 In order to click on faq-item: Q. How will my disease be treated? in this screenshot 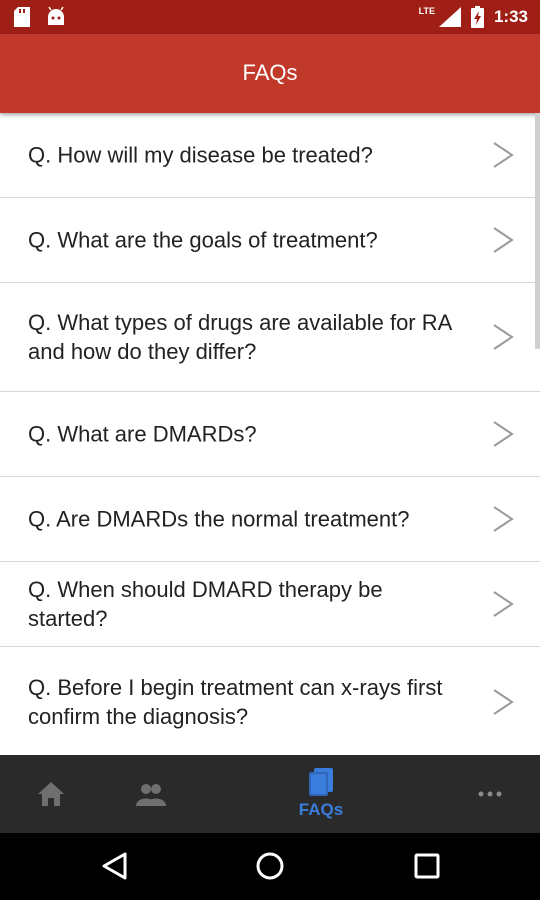, I will do `click(270, 155)`.